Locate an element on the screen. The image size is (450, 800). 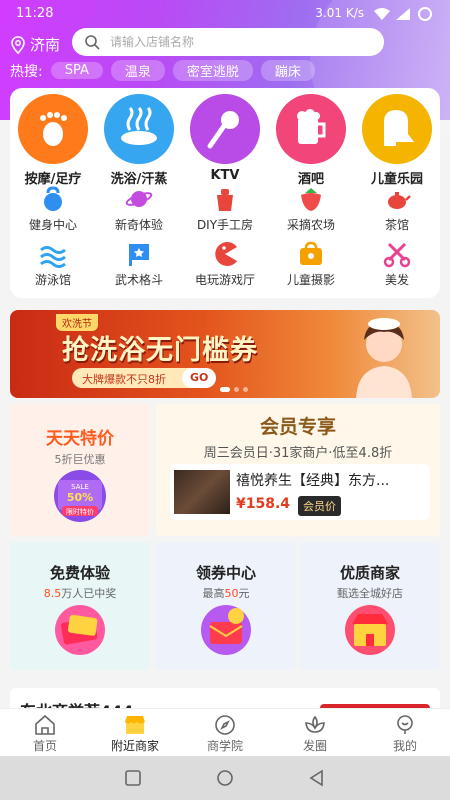
teapot-icon is located at coordinates (397, 199).